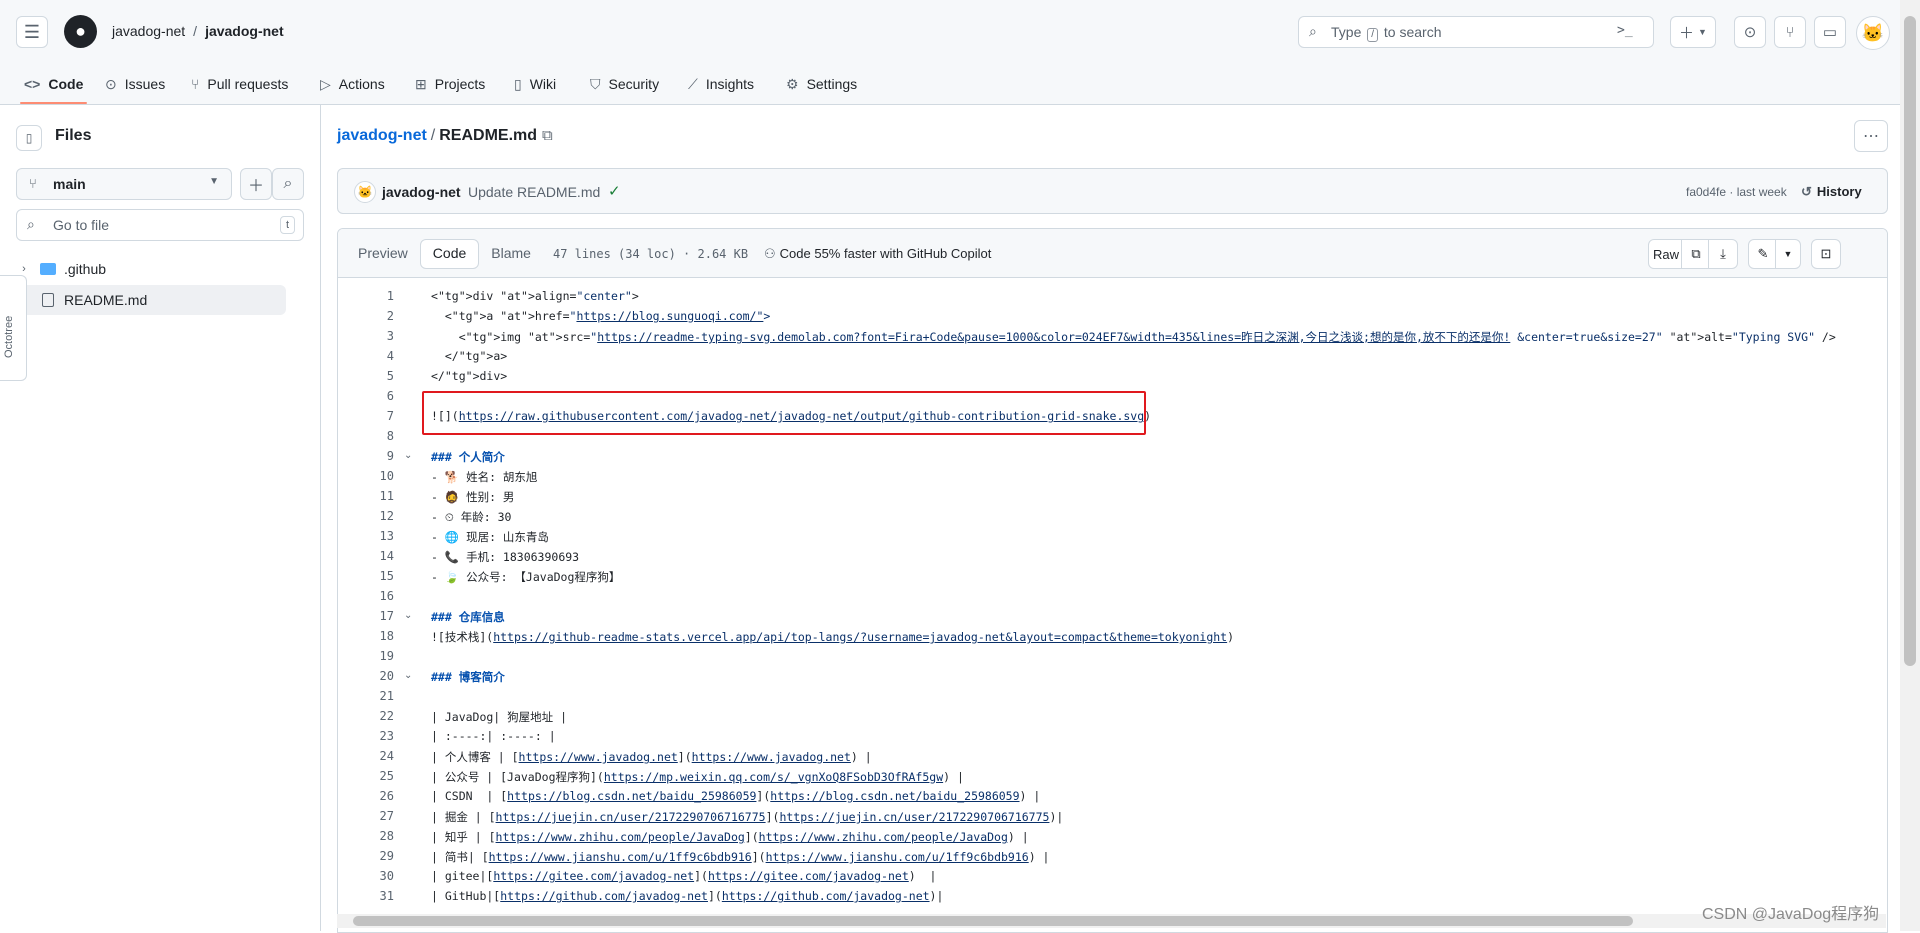 This screenshot has width=1920, height=933. I want to click on line-number: 1, so click(366, 296).